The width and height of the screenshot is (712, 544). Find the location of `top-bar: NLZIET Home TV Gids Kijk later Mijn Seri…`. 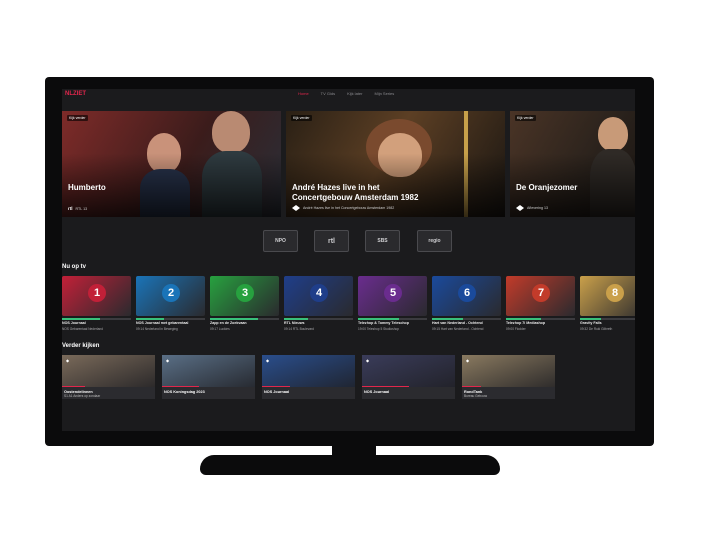

top-bar: NLZIET Home TV Gids Kijk later Mijn Seri… is located at coordinates (348, 96).